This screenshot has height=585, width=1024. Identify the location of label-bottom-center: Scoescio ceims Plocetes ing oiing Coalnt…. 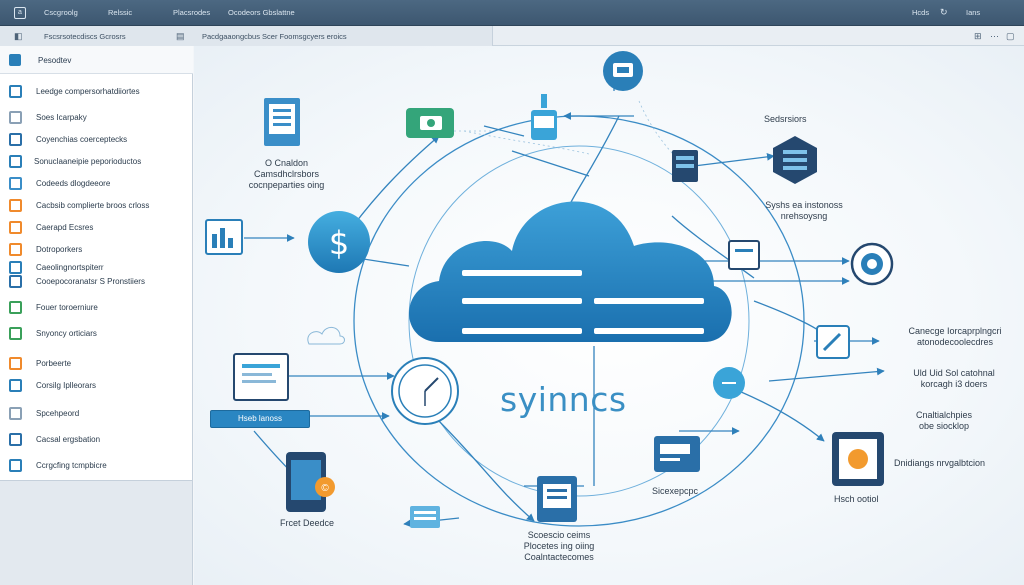
(559, 546).